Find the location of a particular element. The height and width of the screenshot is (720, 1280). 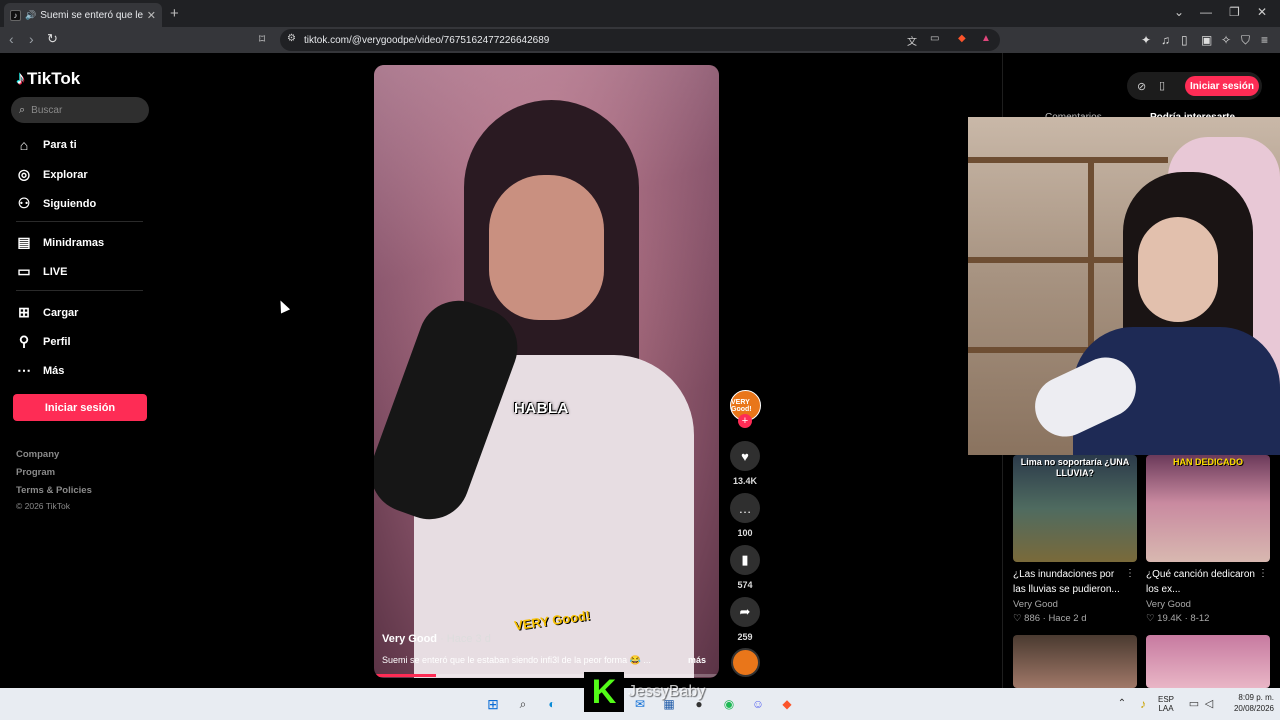

site-settings-icon: ⚙ is located at coordinates (291, 38).